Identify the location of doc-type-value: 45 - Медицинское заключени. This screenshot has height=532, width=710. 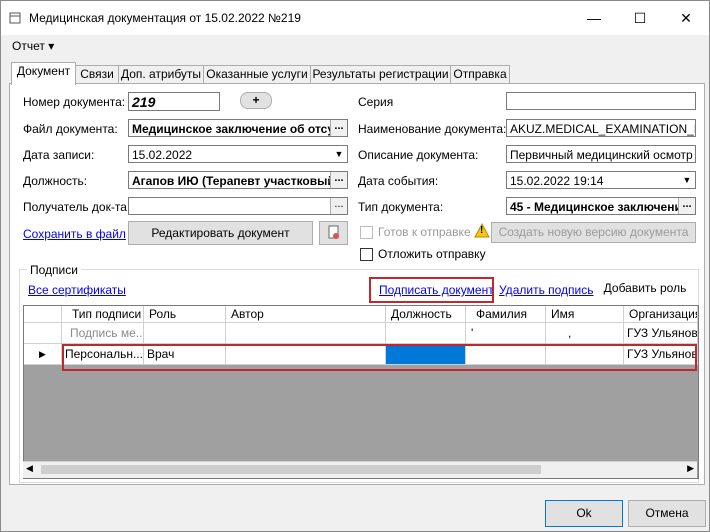
(596, 207).